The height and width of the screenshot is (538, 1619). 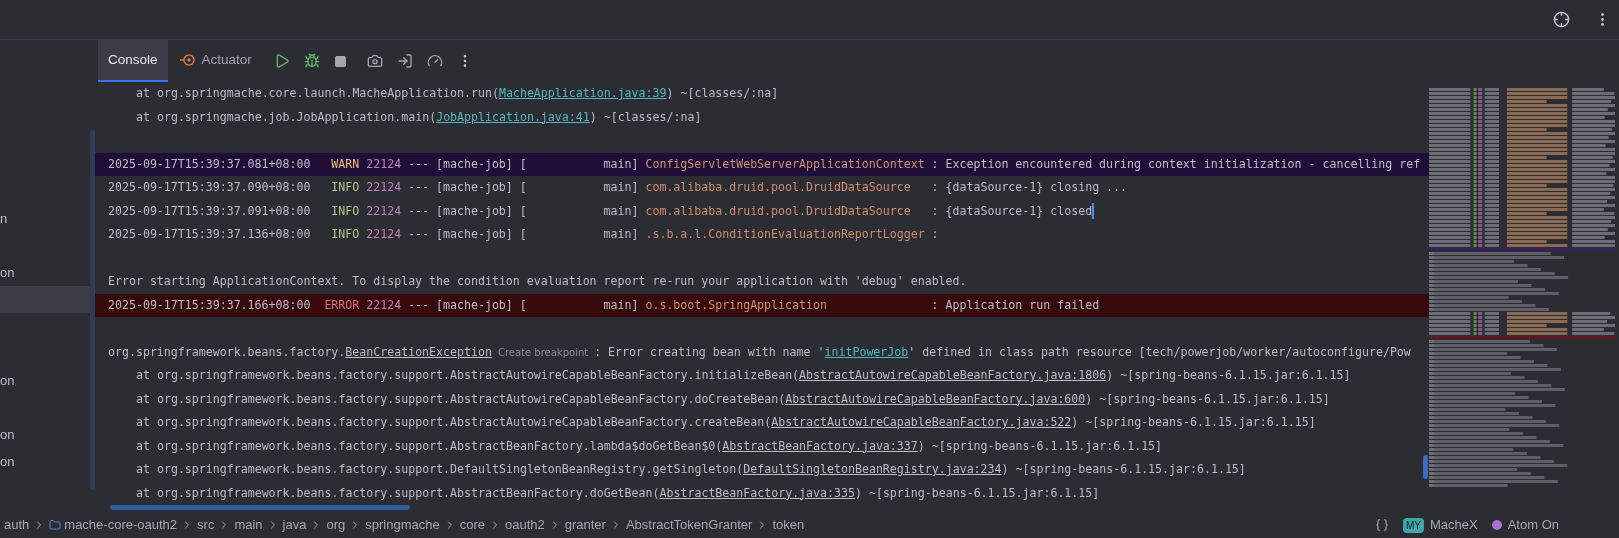 I want to click on source-link: AbstractAutowireCapableBeanFactory.java:600, so click(x=935, y=398).